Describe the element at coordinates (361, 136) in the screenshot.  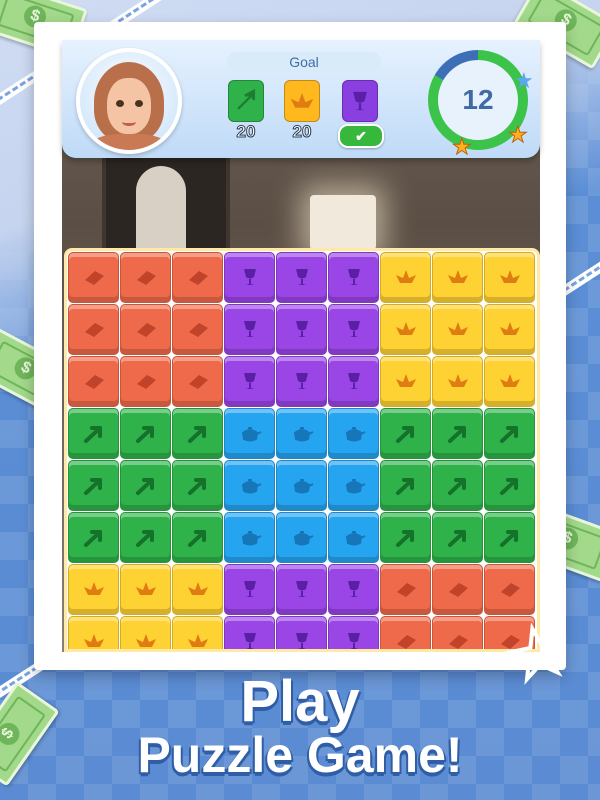
I see `goal-complete-check-icon: ✔` at that location.